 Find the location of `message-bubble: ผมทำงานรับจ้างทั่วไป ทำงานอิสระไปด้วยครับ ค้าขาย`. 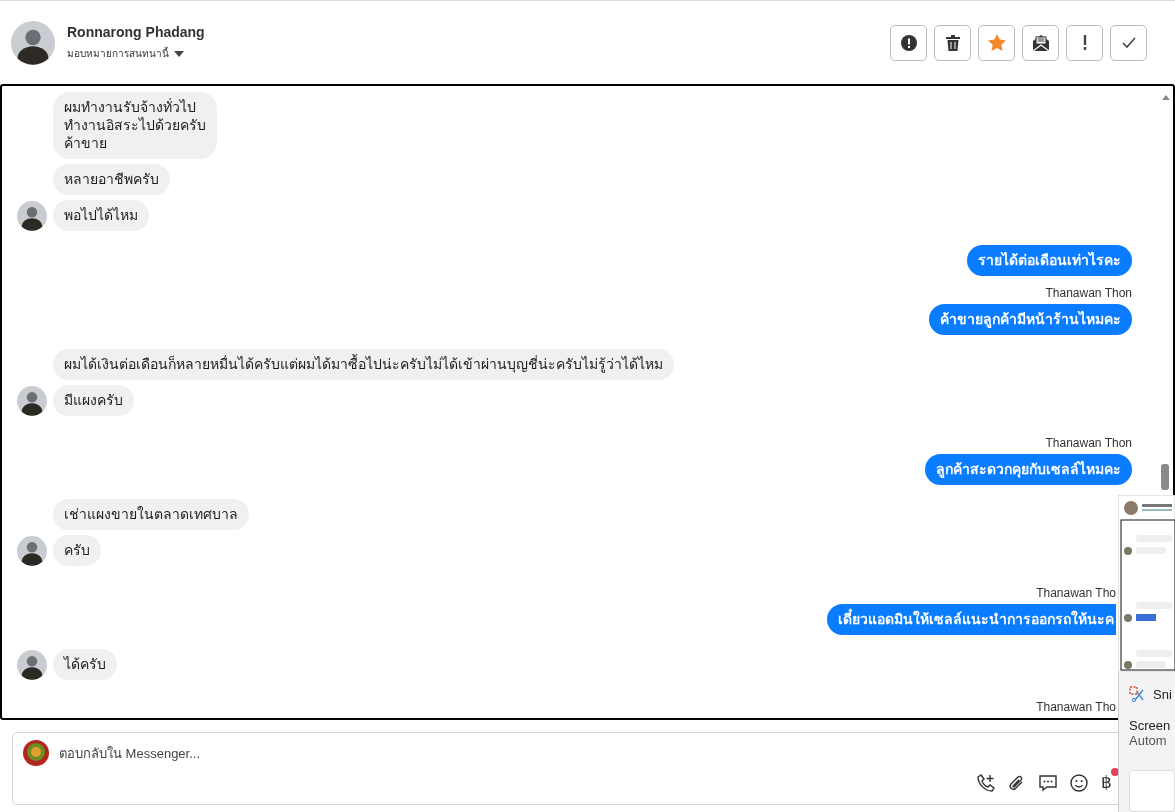

message-bubble: ผมทำงานรับจ้างทั่วไป ทำงานอิสระไปด้วยครับ ค้าขาย is located at coordinates (135, 125).